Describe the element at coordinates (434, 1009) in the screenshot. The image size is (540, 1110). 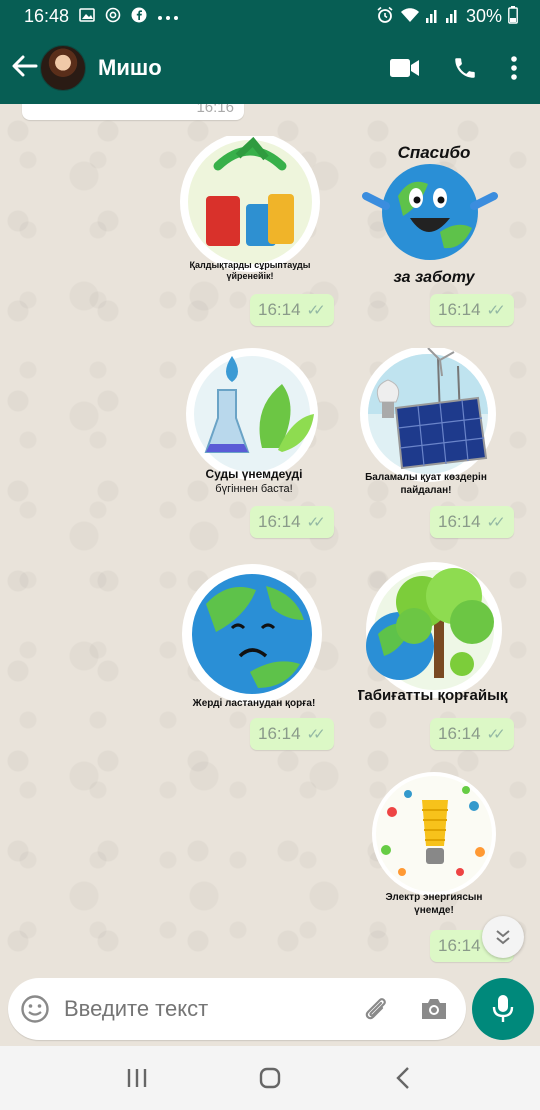
I see `camera-icon` at that location.